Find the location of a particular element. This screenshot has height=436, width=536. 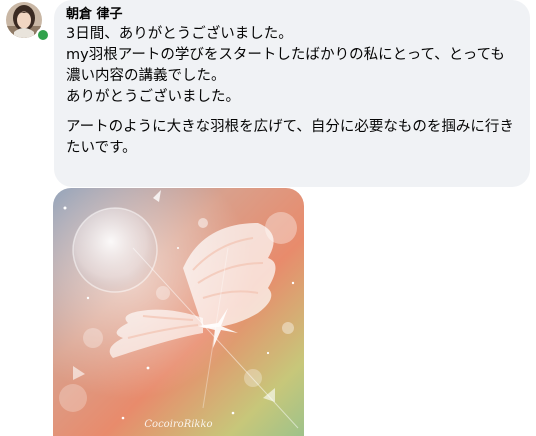

avatar is located at coordinates (28, 22).